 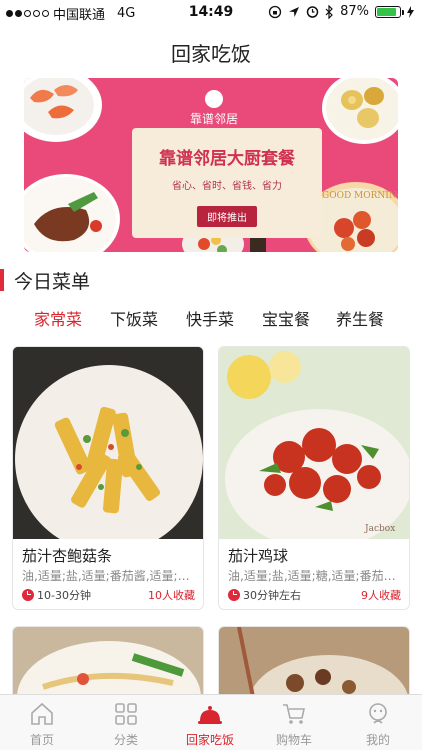 I want to click on status-bar: 中国联通 4G 14:49 87%, so click(x=211, y=13).